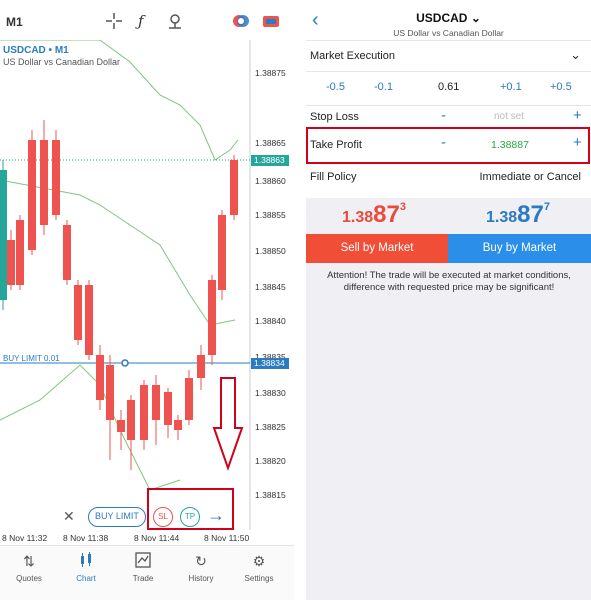  I want to click on price-axis-label: 1.38815, so click(270, 495).